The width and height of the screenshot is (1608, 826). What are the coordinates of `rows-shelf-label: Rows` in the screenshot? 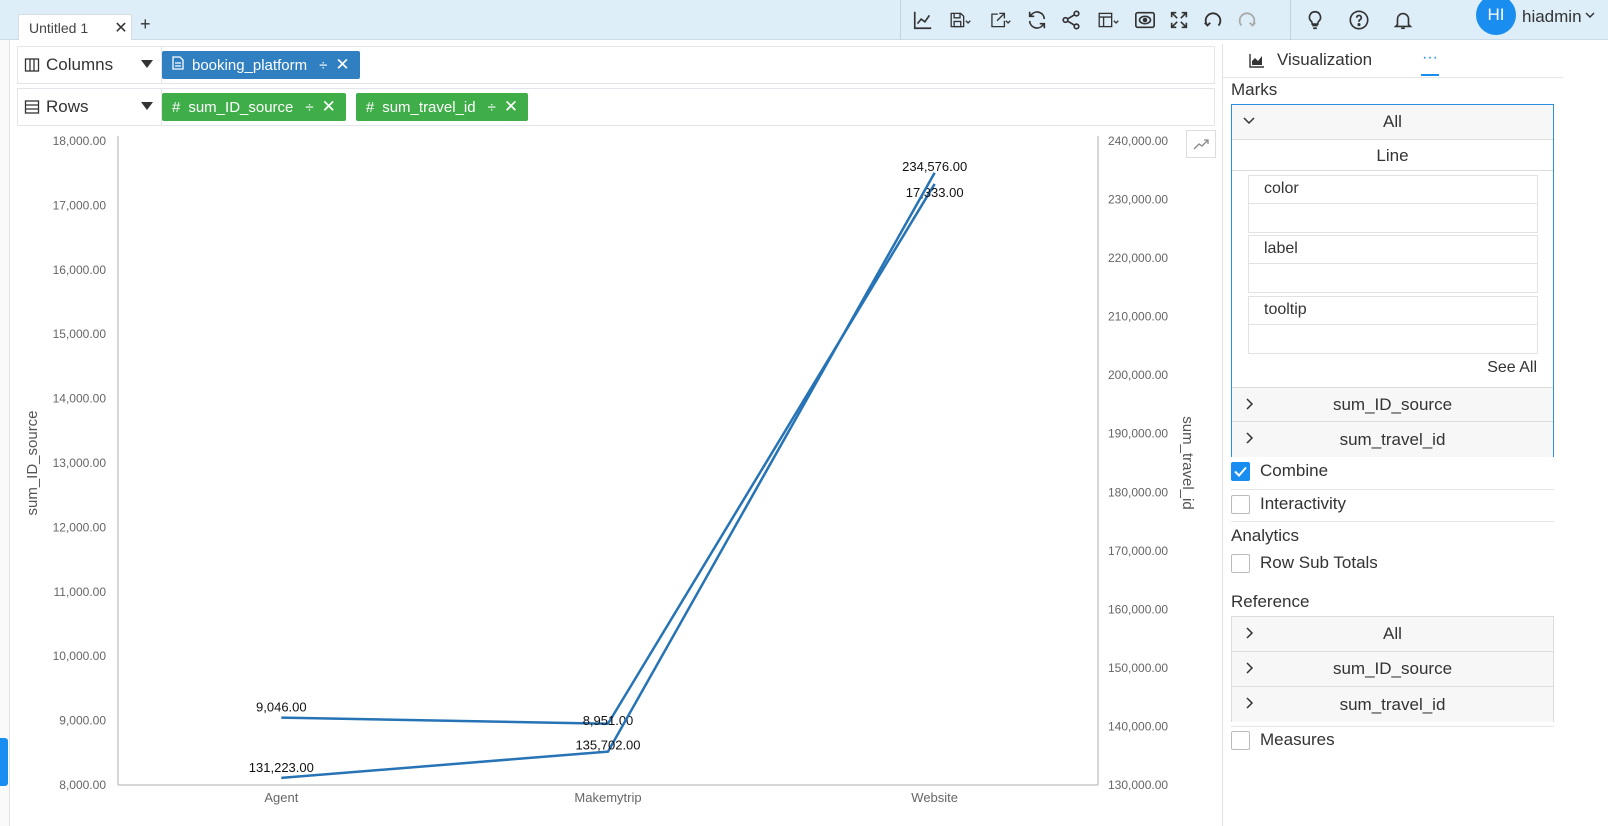 It's located at (90, 107).